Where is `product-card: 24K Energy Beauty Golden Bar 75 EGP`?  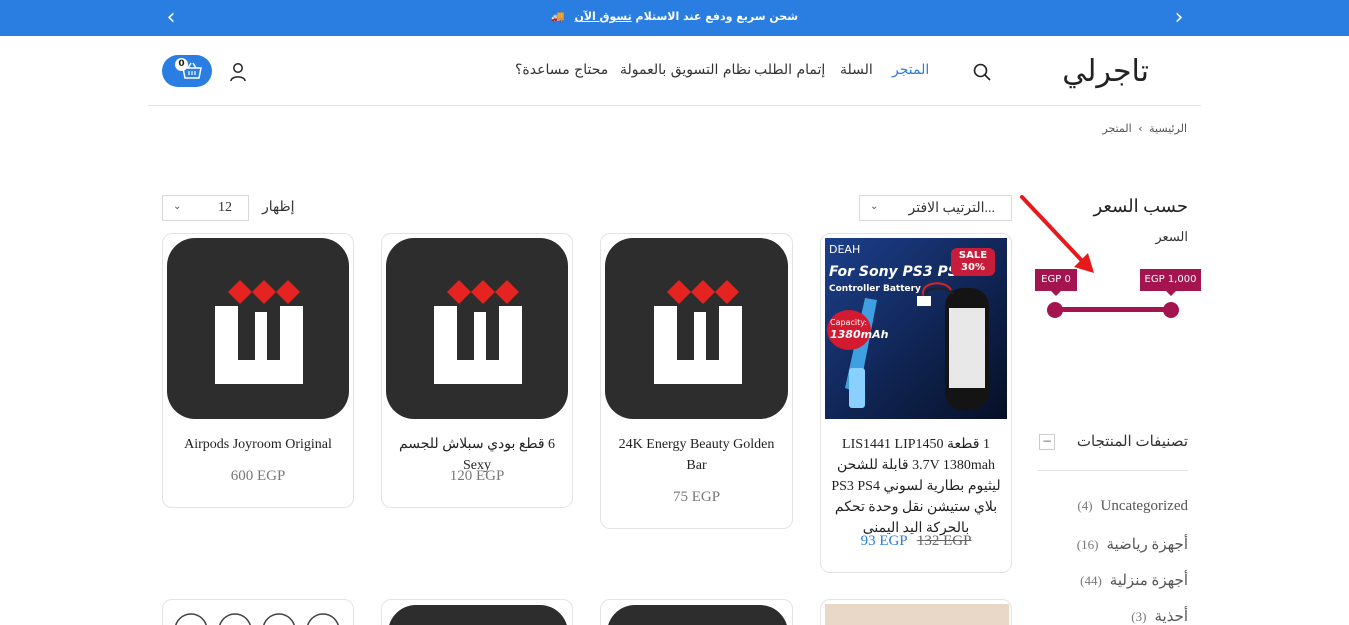
product-card: 24K Energy Beauty Golden Bar 75 EGP is located at coordinates (696, 381).